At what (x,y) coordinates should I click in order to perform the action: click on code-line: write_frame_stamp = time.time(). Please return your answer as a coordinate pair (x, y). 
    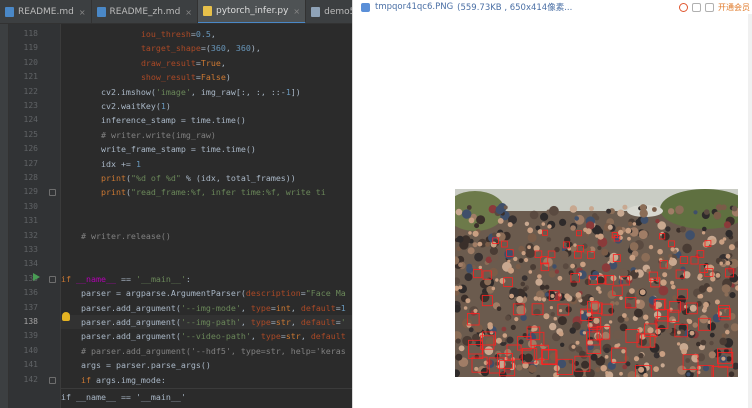
    Looking at the image, I should click on (206, 149).